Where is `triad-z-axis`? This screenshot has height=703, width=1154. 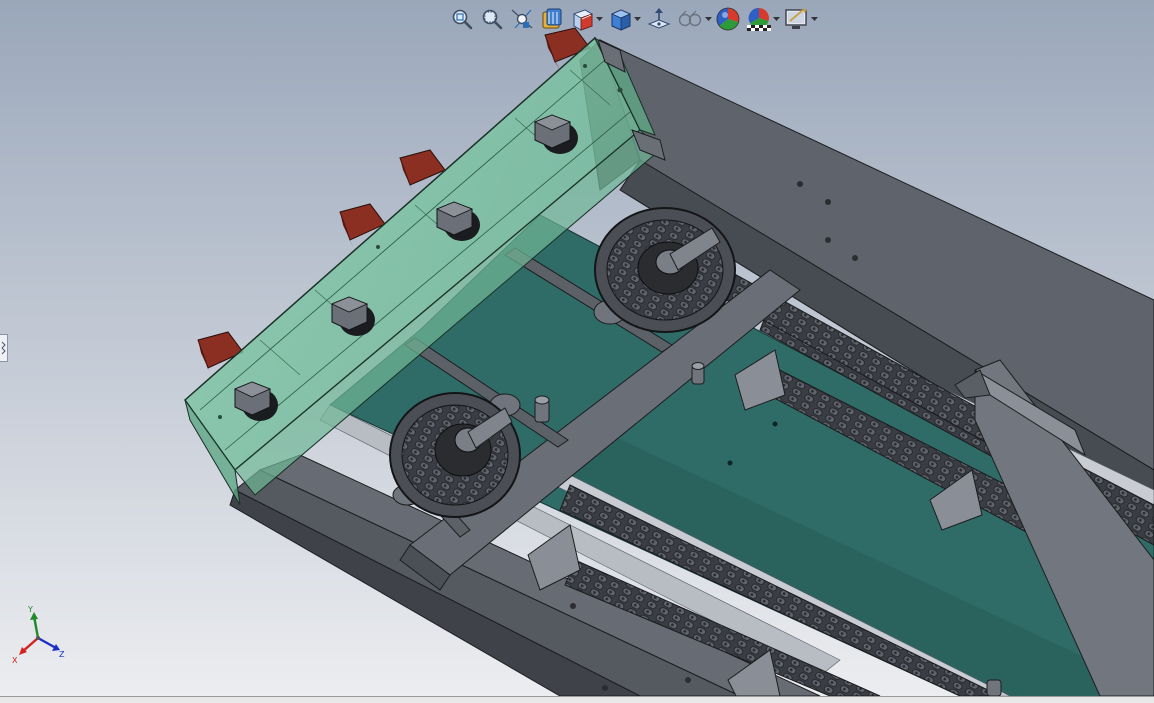
triad-z-axis is located at coordinates (47, 643).